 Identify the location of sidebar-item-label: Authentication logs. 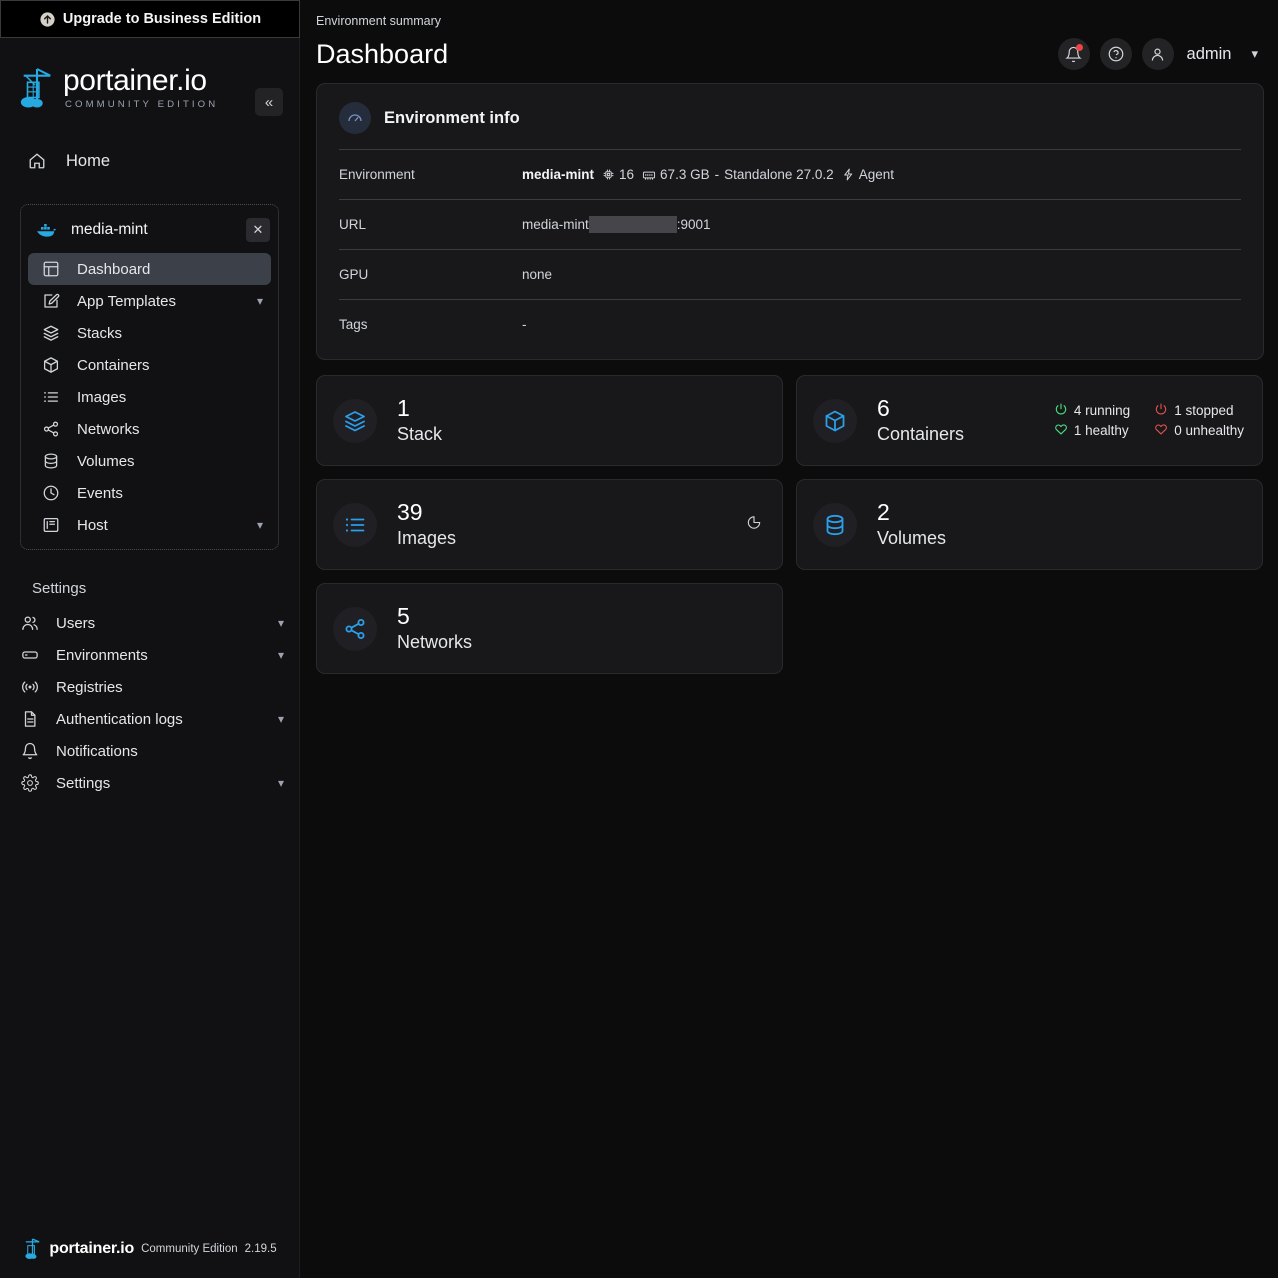
(119, 719).